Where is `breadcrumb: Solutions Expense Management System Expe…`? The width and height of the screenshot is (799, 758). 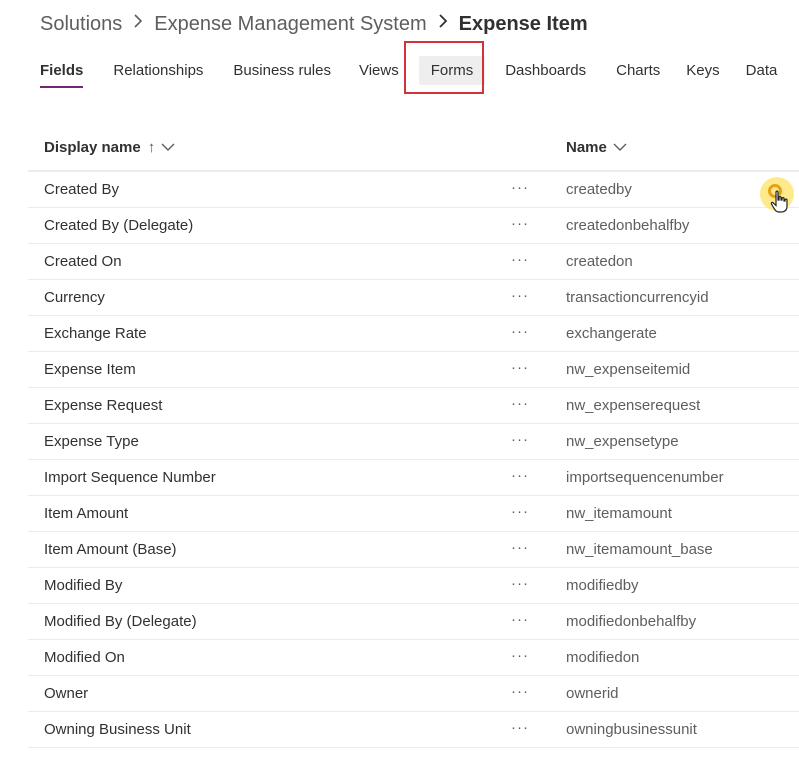 breadcrumb: Solutions Expense Management System Expe… is located at coordinates (314, 24).